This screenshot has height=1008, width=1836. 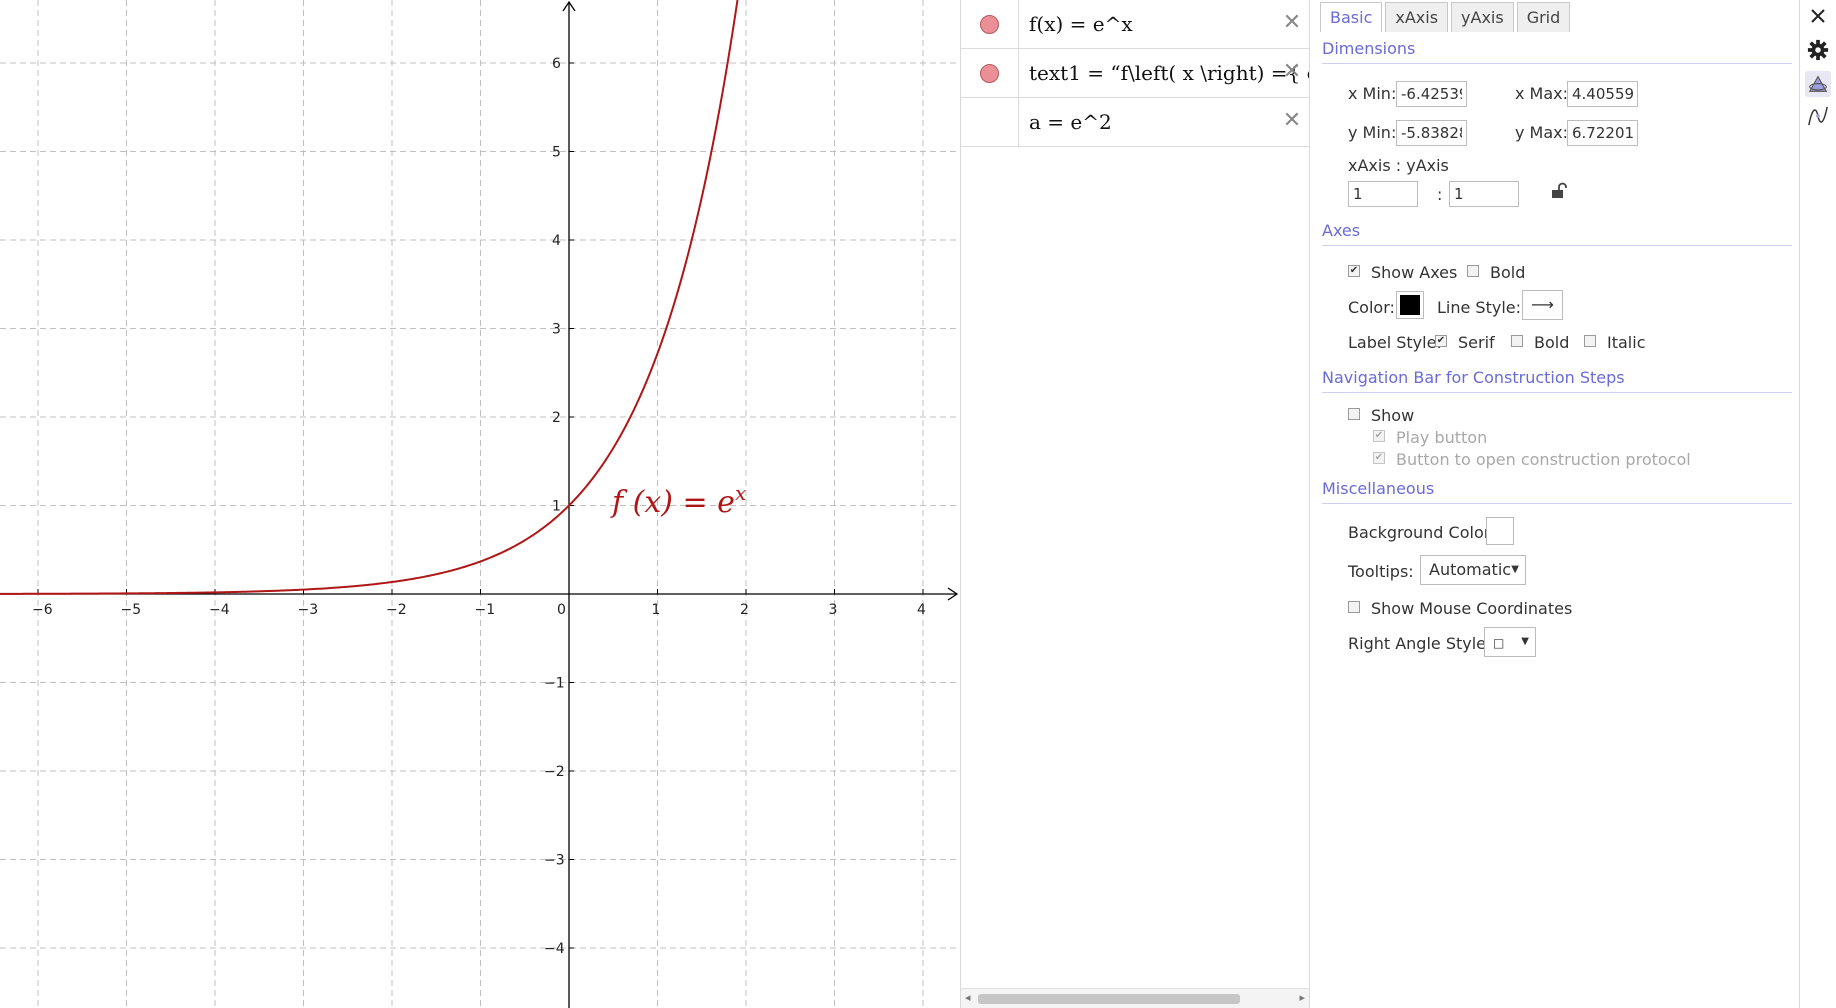 I want to click on algebra-view-icon, so click(x=1818, y=116).